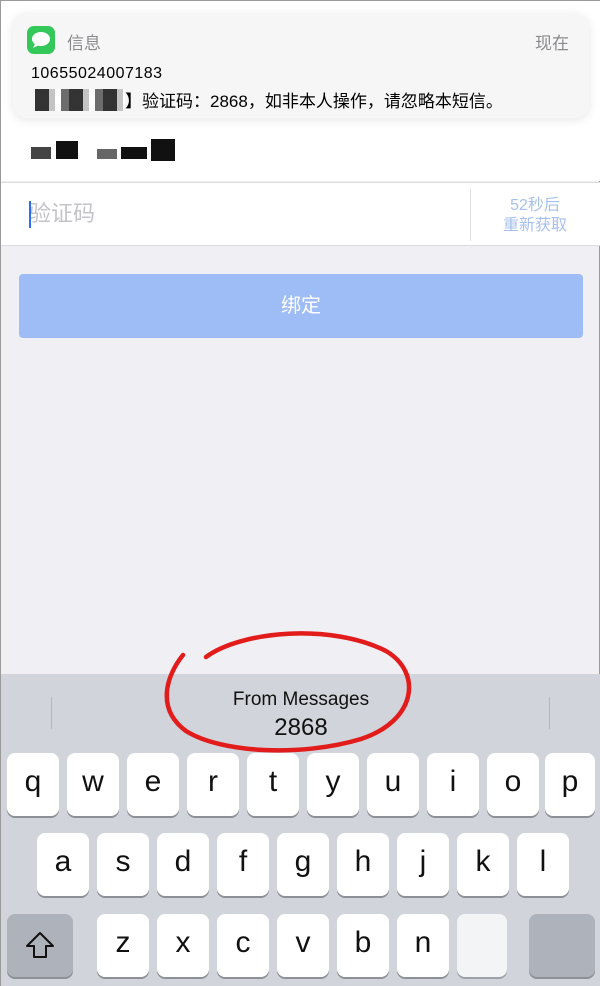 The height and width of the screenshot is (986, 600). I want to click on key-v: v, so click(303, 945).